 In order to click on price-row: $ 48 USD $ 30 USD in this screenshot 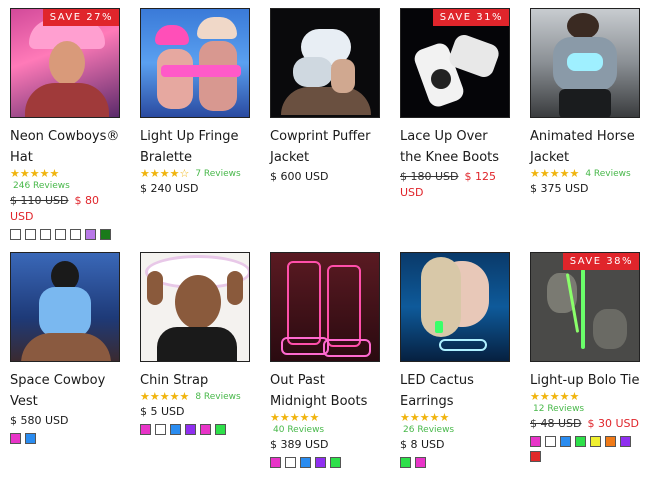, I will do `click(585, 424)`.